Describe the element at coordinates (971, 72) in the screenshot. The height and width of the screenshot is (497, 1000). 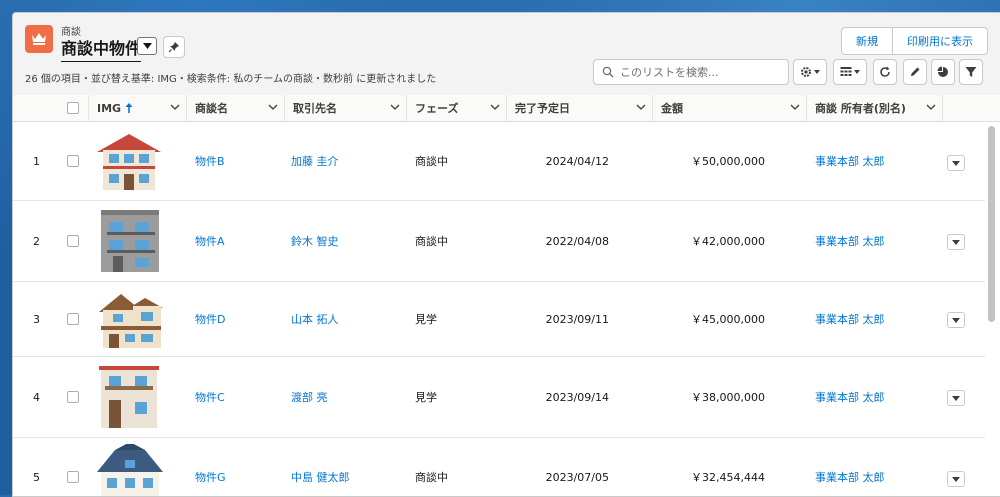
I see `filter-button` at that location.